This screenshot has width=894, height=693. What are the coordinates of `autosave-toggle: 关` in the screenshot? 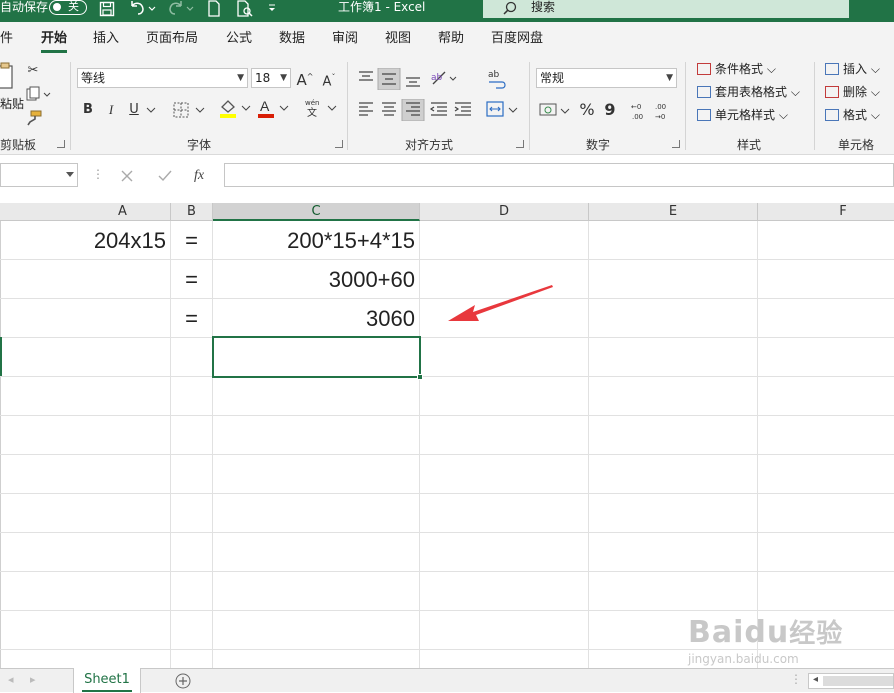 It's located at (68, 7).